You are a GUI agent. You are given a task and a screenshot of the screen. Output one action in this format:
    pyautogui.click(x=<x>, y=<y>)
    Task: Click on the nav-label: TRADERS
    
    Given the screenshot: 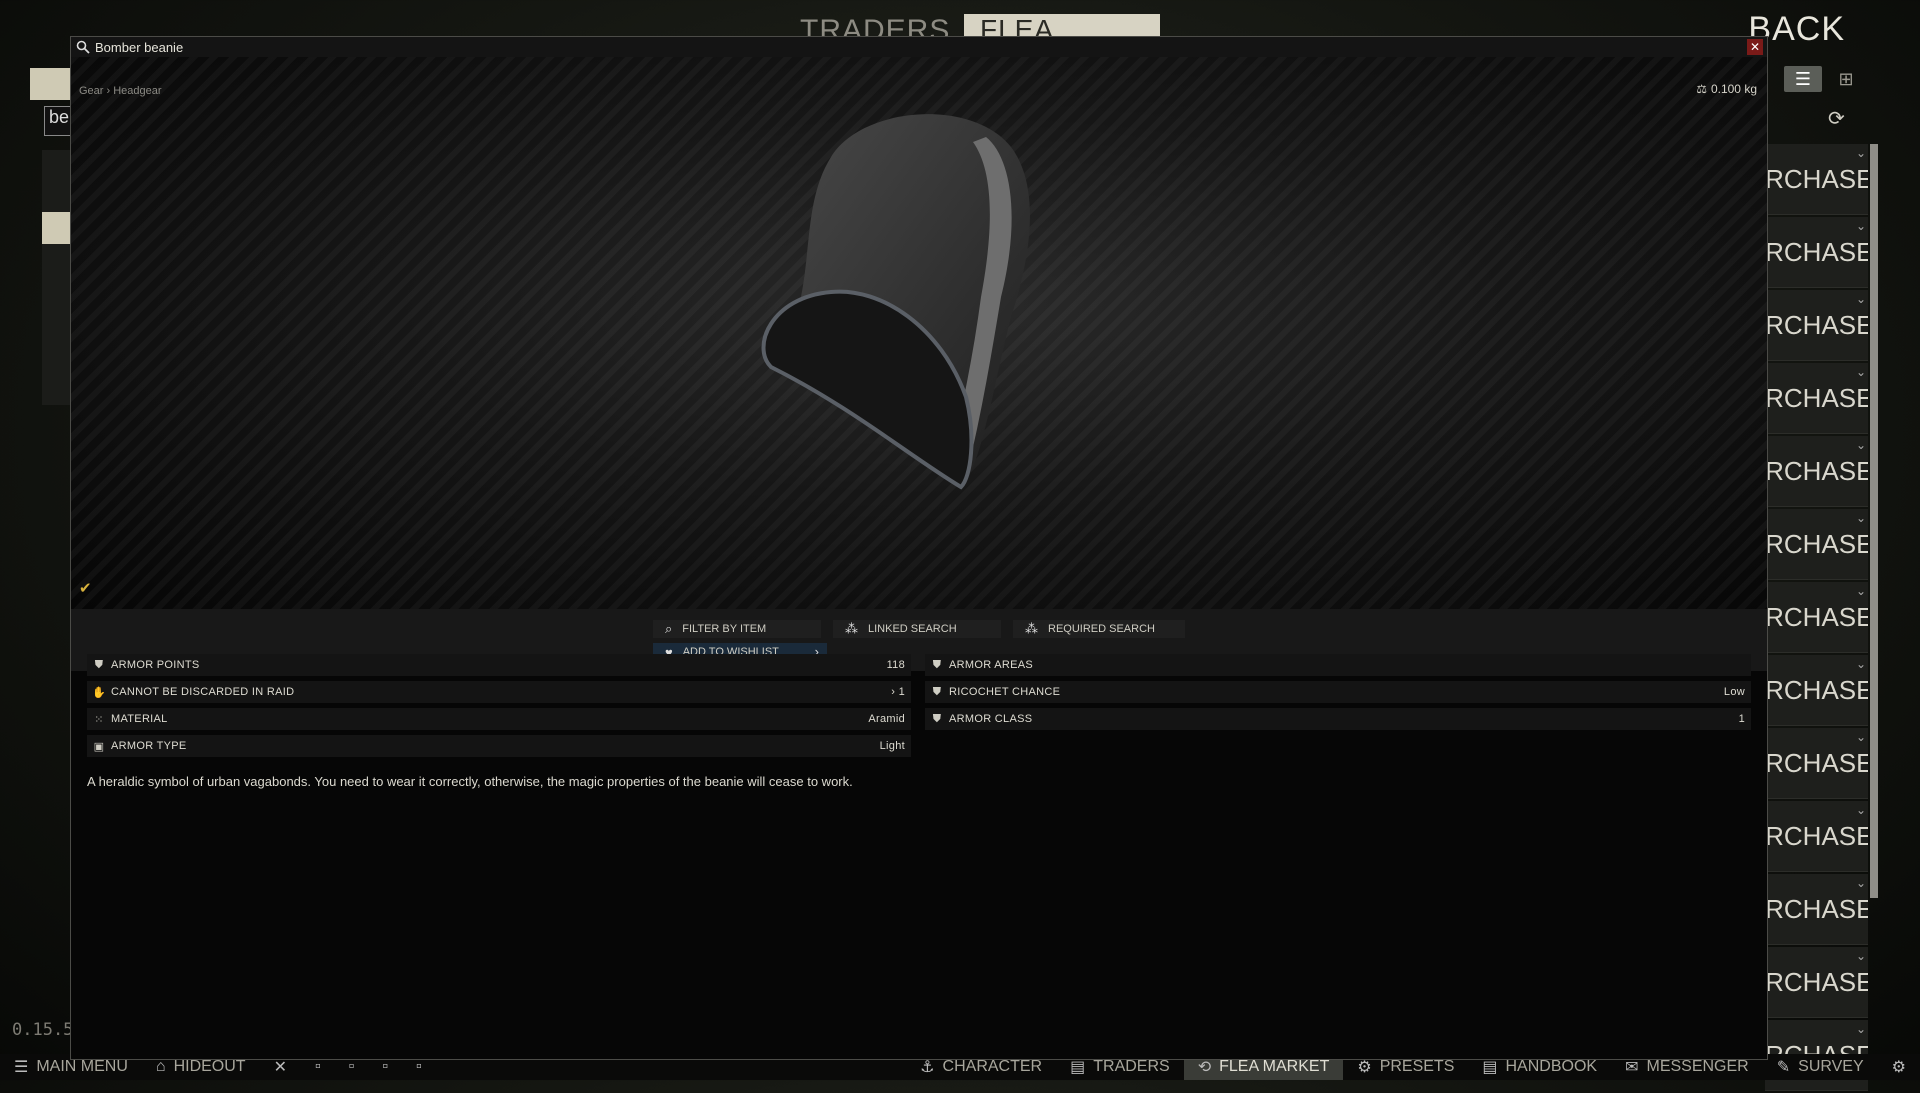 What is the action you would take?
    pyautogui.click(x=1131, y=1066)
    